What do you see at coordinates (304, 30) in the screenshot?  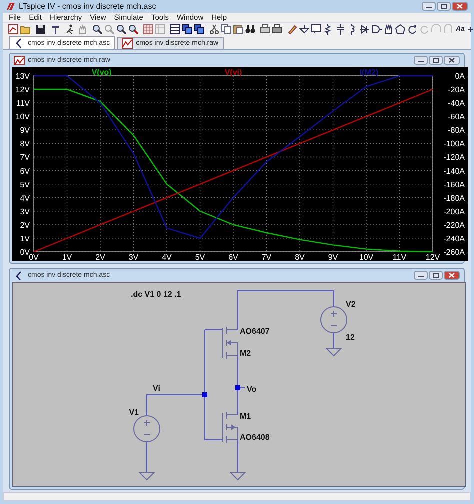 I see `ground-icon` at bounding box center [304, 30].